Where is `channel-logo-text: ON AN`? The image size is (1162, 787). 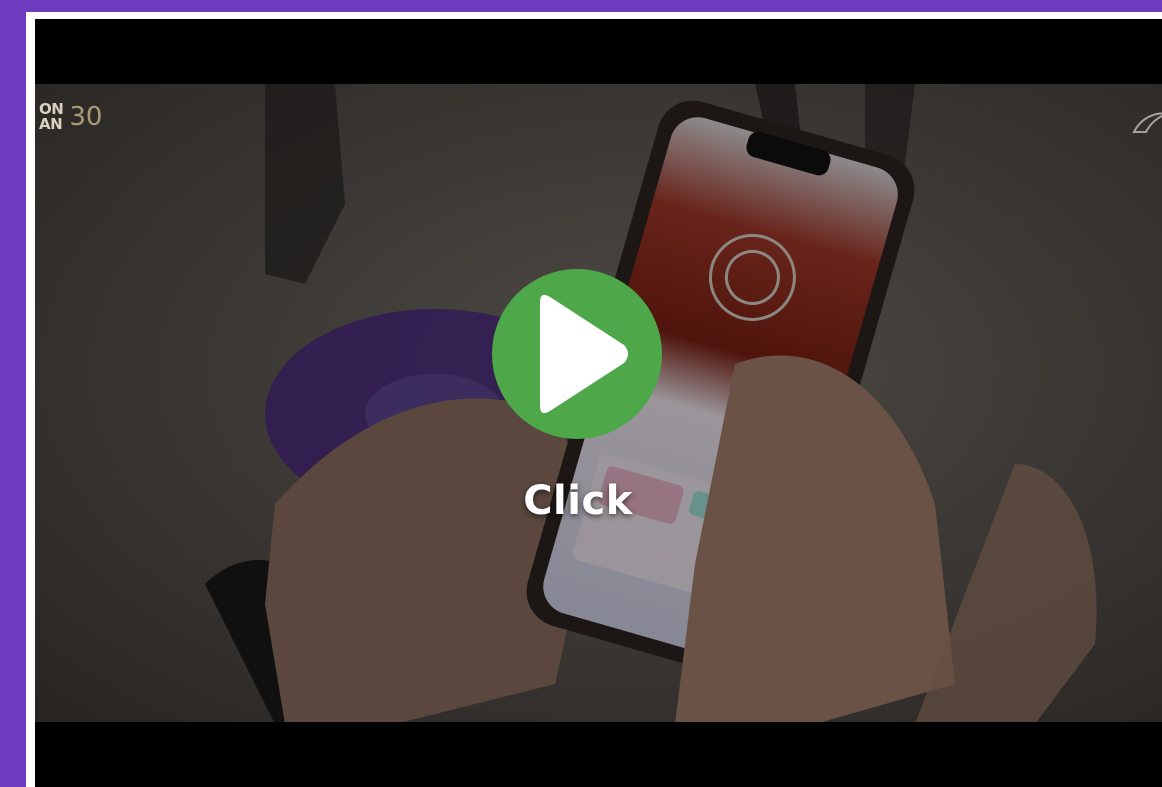
channel-logo-text: ON AN is located at coordinates (51, 117).